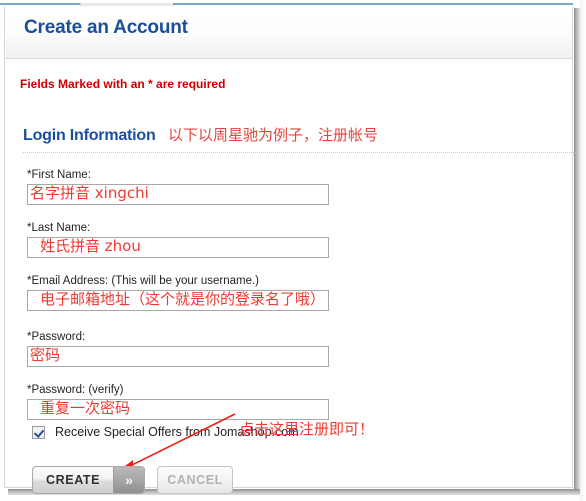 The height and width of the screenshot is (501, 586). Describe the element at coordinates (129, 480) in the screenshot. I see `double-chevron-right-icon: »` at that location.